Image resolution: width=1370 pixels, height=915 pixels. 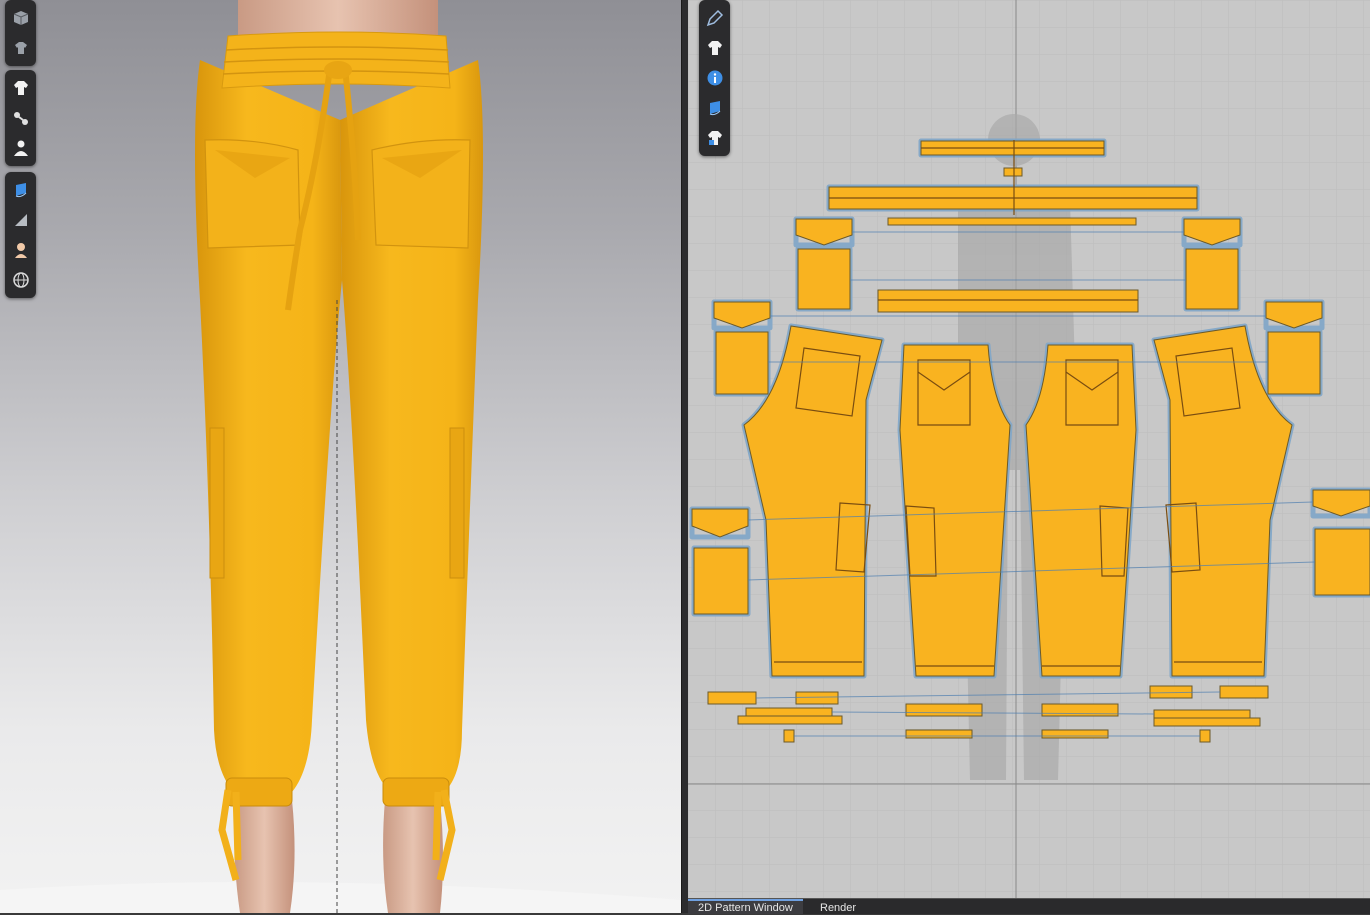 I want to click on info-icon, so click(x=714, y=78).